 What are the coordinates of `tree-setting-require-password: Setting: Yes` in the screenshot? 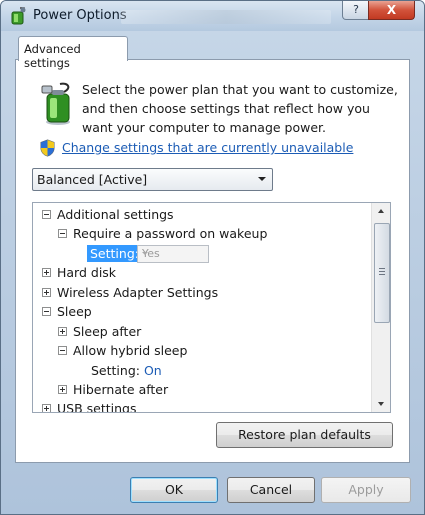 It's located at (187, 253).